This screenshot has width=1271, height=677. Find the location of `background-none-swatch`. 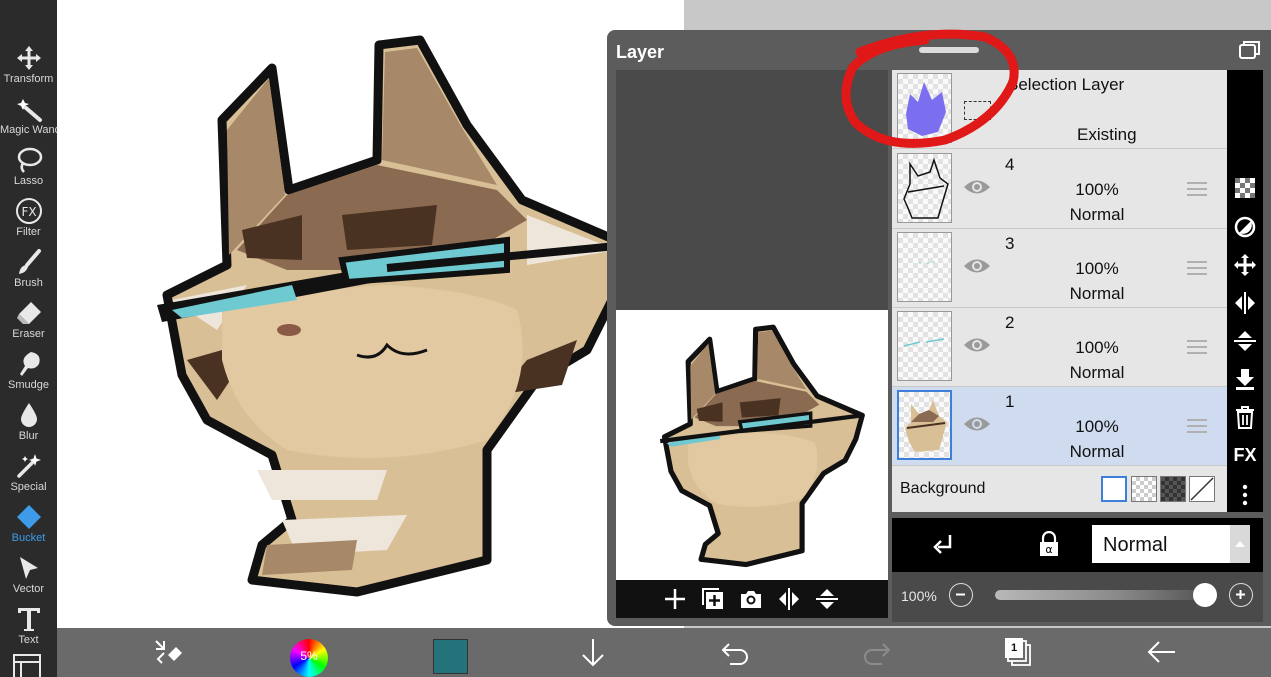

background-none-swatch is located at coordinates (1202, 489).